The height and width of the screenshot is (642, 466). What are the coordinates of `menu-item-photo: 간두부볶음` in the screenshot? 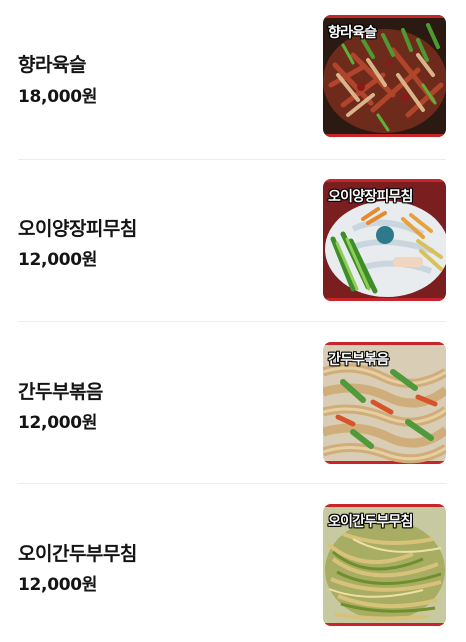 It's located at (384, 403).